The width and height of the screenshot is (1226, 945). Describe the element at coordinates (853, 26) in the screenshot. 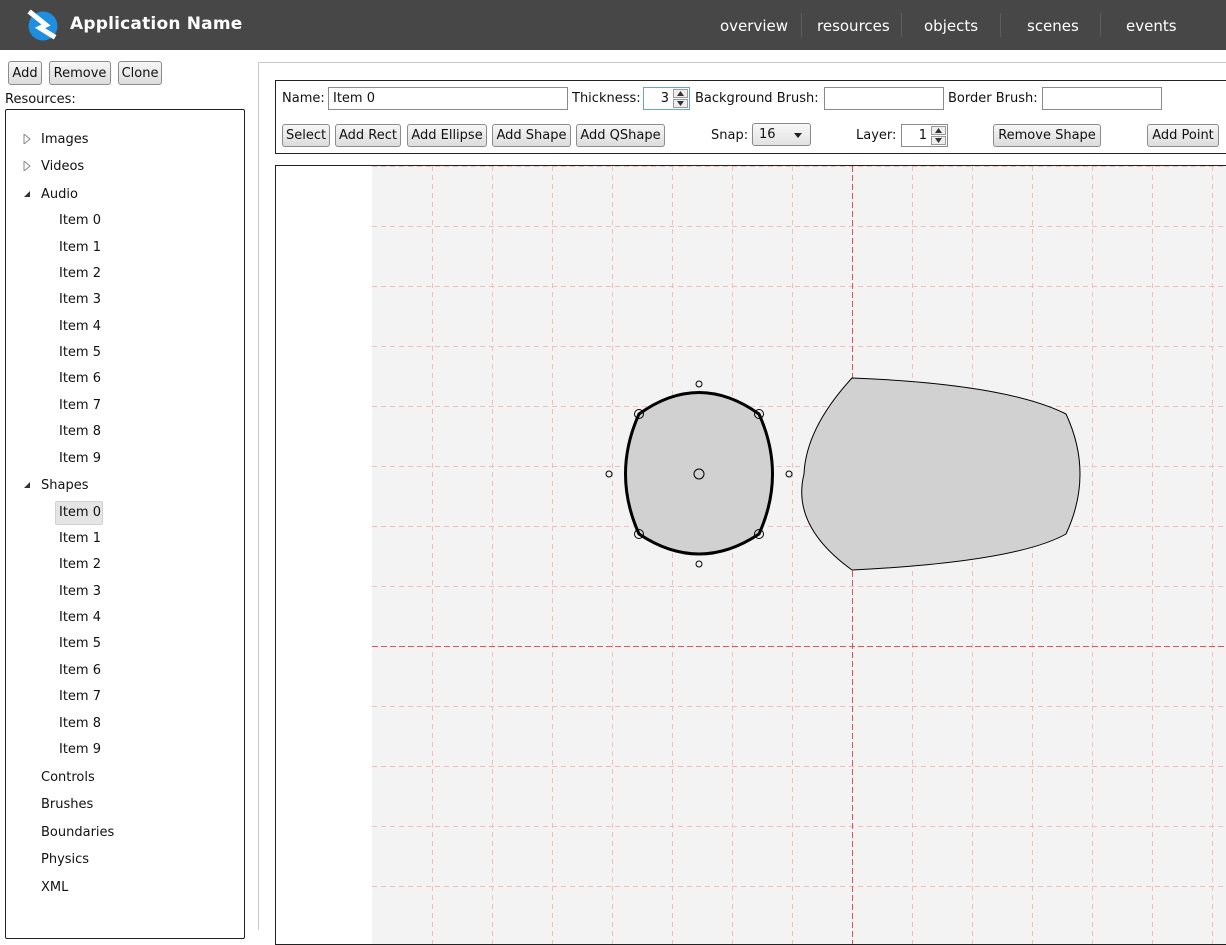

I see `nav-resources: resources` at that location.